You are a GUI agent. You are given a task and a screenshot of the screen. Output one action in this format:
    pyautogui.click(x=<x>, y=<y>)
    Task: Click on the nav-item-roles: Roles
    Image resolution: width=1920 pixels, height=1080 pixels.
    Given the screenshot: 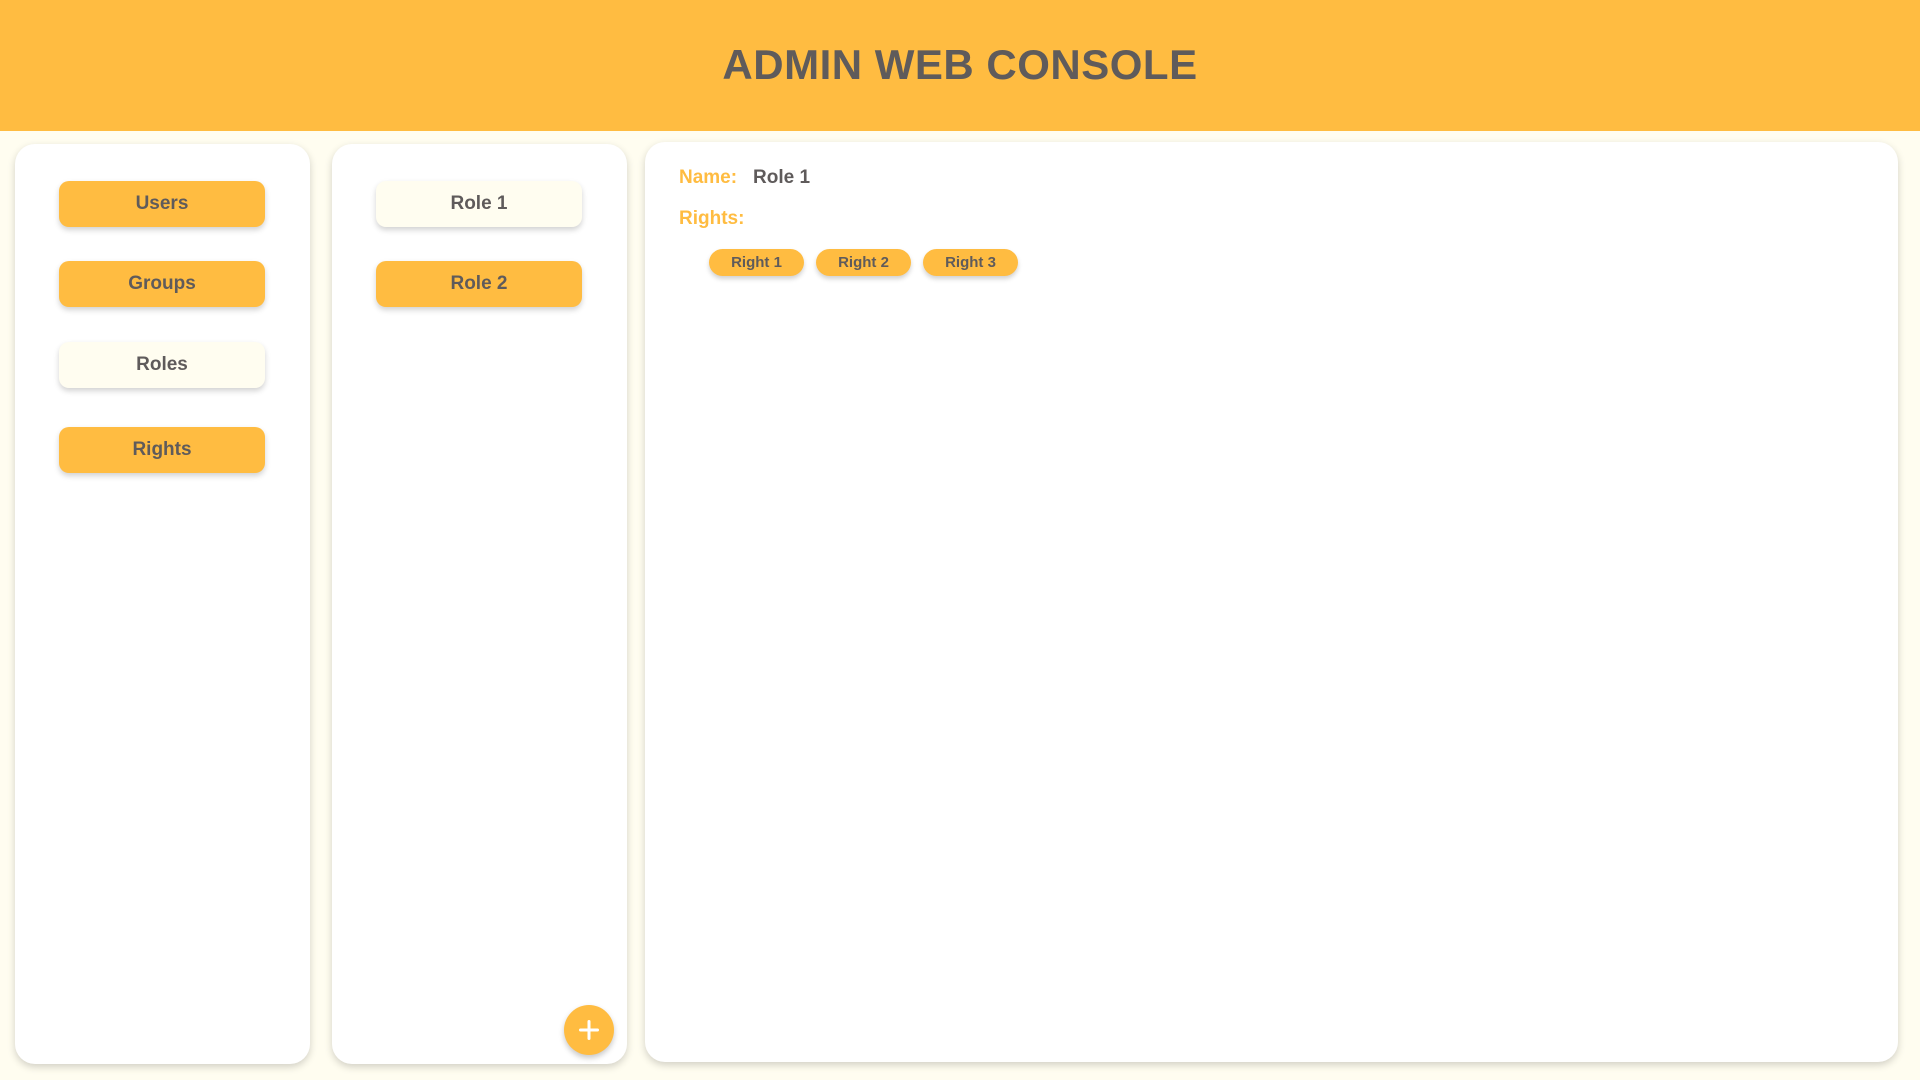 What is the action you would take?
    pyautogui.click(x=162, y=365)
    